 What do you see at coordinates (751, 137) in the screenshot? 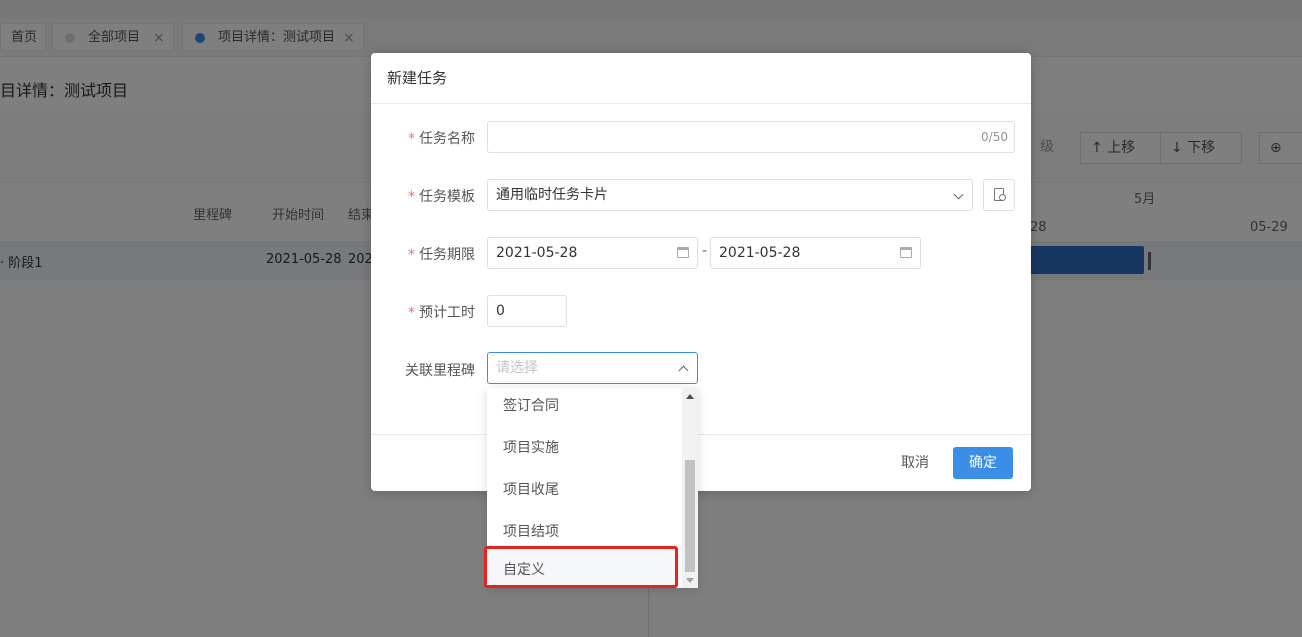
I see `task-name-input: 0/50` at bounding box center [751, 137].